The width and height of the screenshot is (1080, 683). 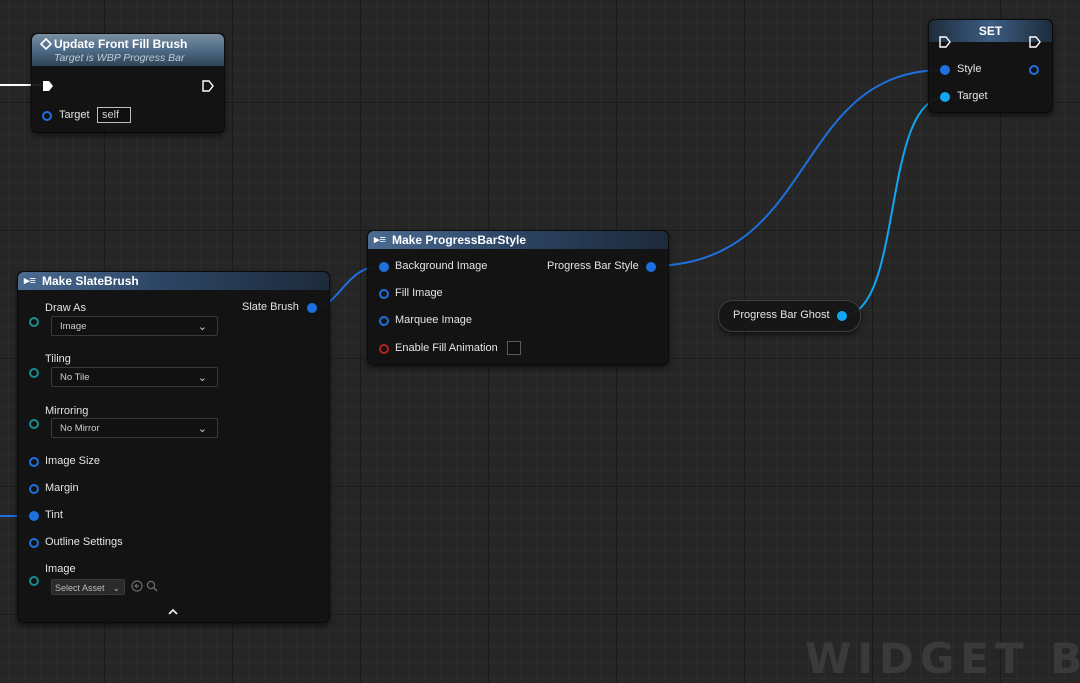 What do you see at coordinates (114, 115) in the screenshot?
I see `target-self-field: self` at bounding box center [114, 115].